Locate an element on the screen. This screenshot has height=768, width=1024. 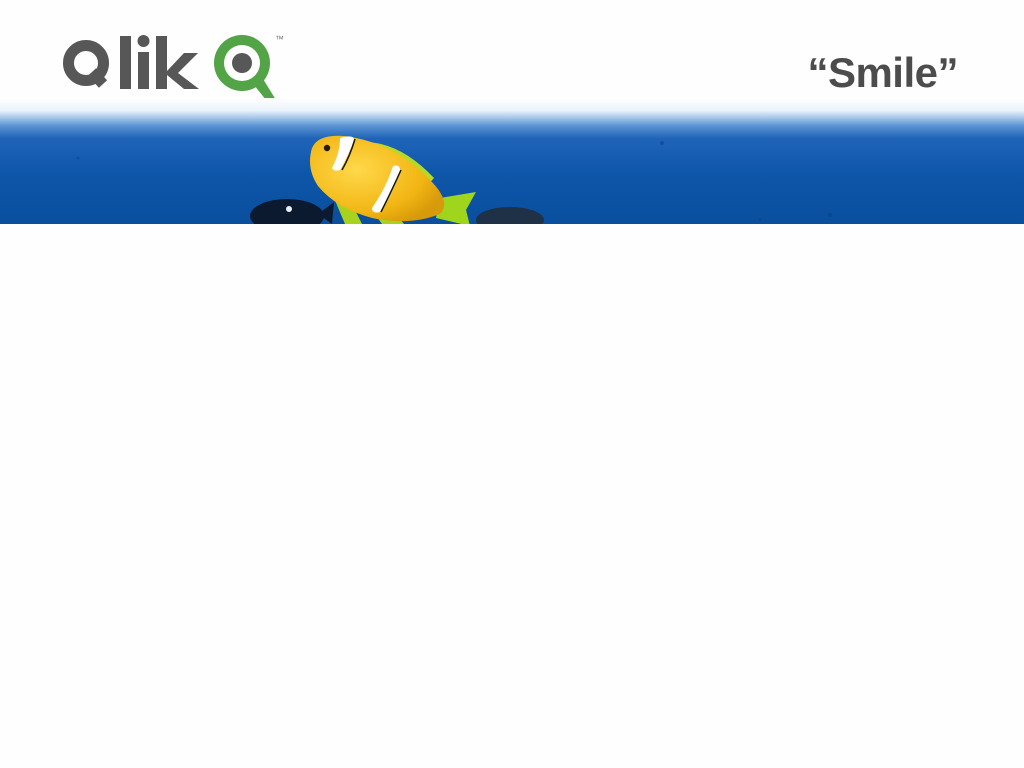
qlik-mark-icon is located at coordinates (245, 67).